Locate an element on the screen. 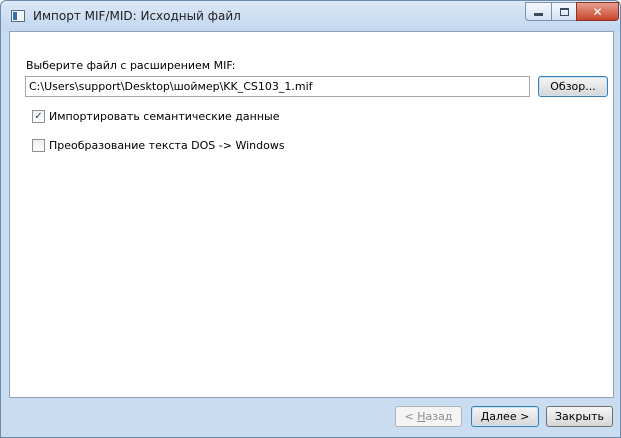  next-button: Далее > is located at coordinates (505, 416).